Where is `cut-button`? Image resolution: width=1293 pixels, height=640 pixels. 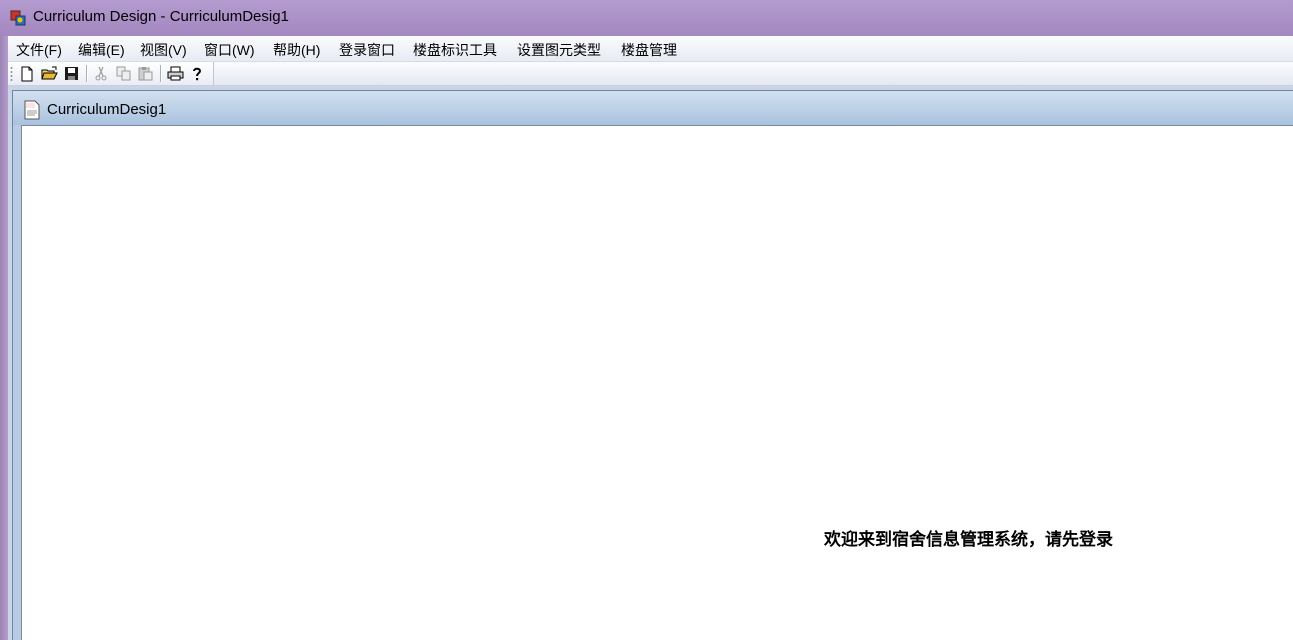 cut-button is located at coordinates (101, 73).